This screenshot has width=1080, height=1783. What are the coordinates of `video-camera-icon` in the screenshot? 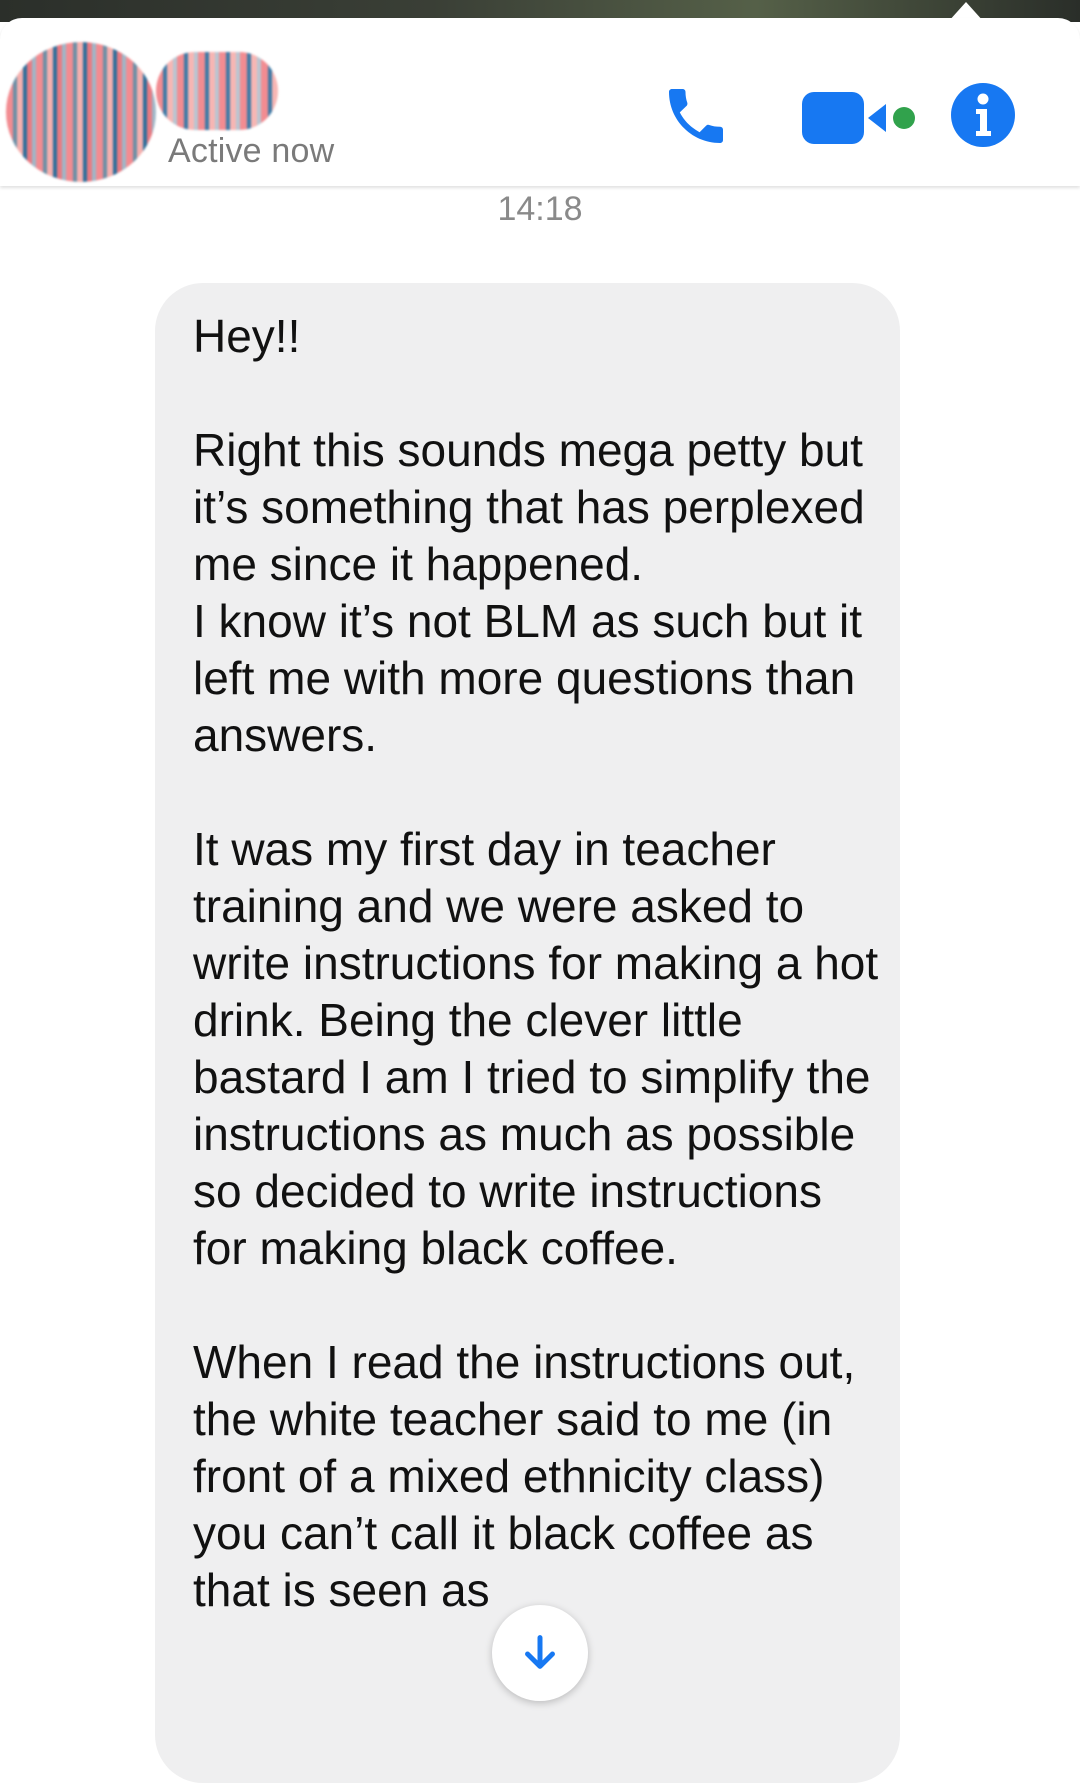 It's located at (858, 118).